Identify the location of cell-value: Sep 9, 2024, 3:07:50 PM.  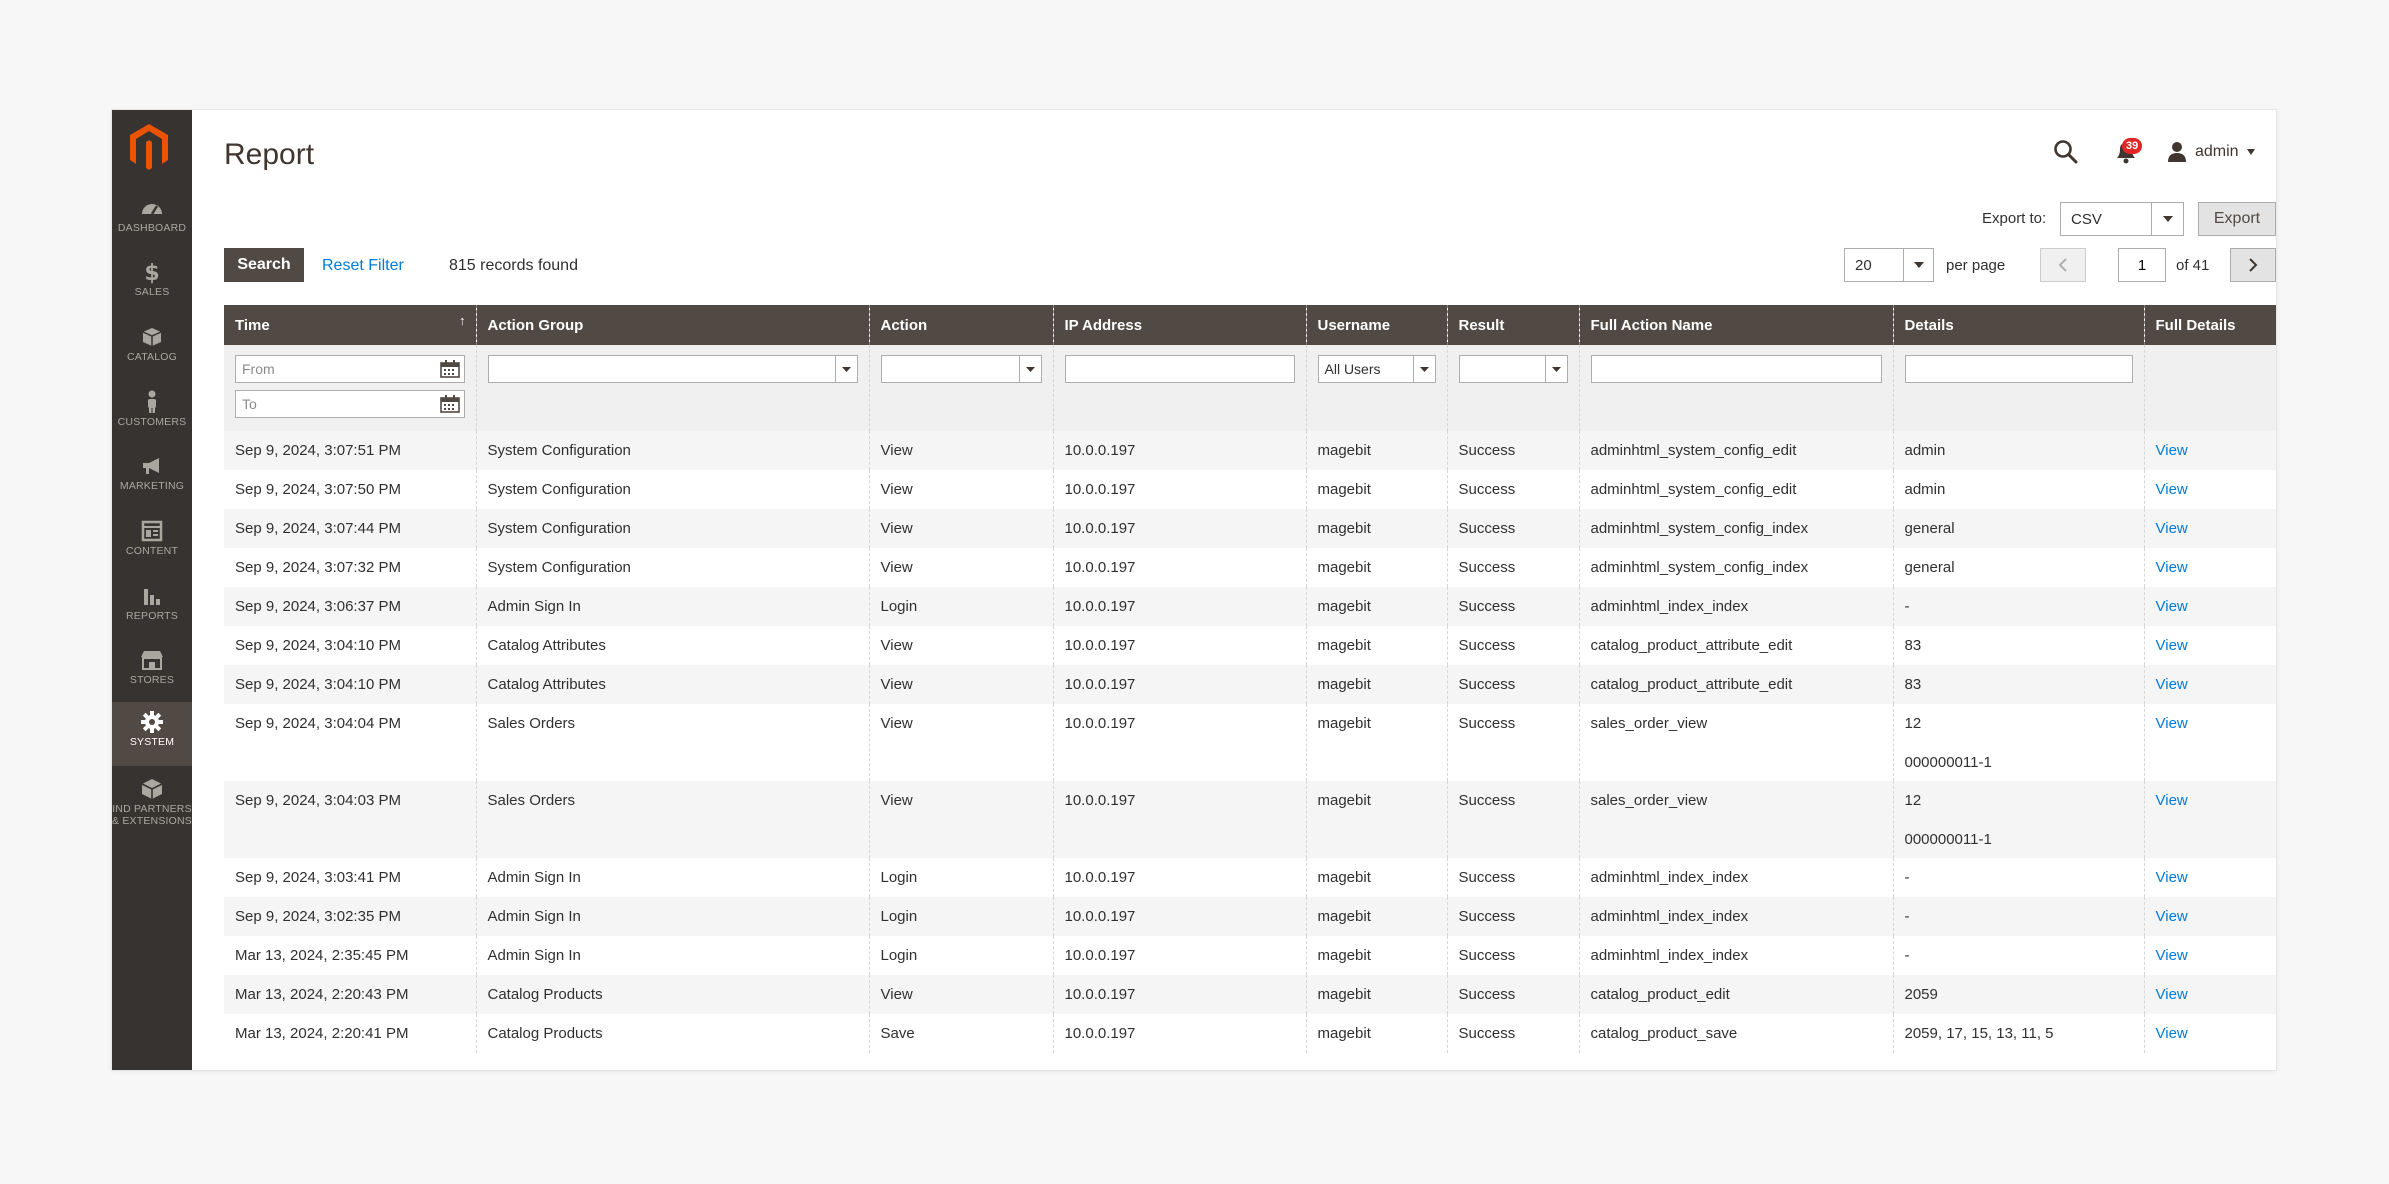
(318, 489).